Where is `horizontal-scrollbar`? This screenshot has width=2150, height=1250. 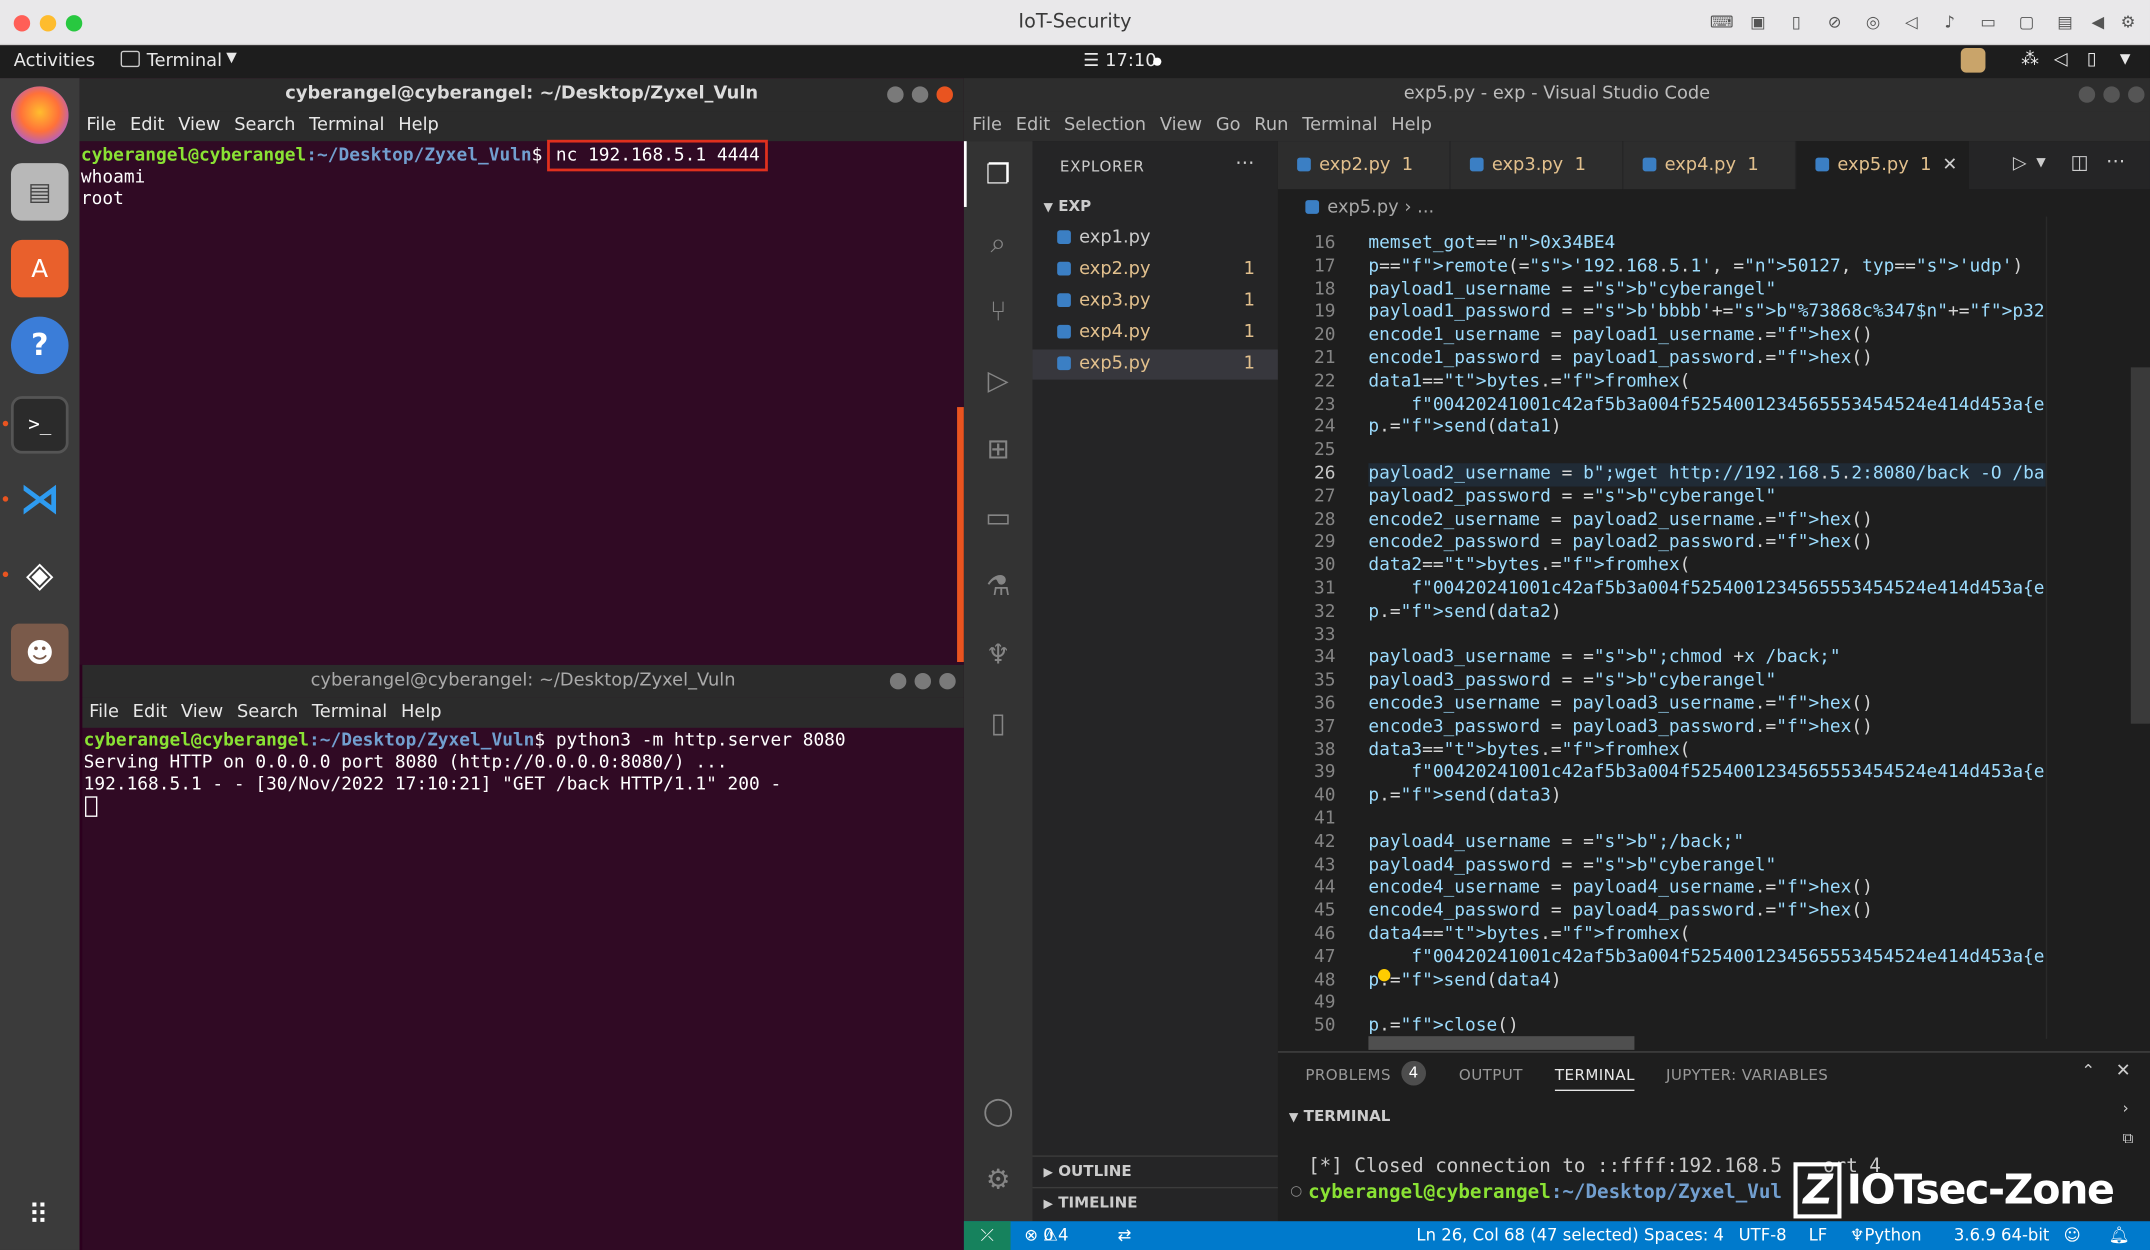 horizontal-scrollbar is located at coordinates (1501, 1043).